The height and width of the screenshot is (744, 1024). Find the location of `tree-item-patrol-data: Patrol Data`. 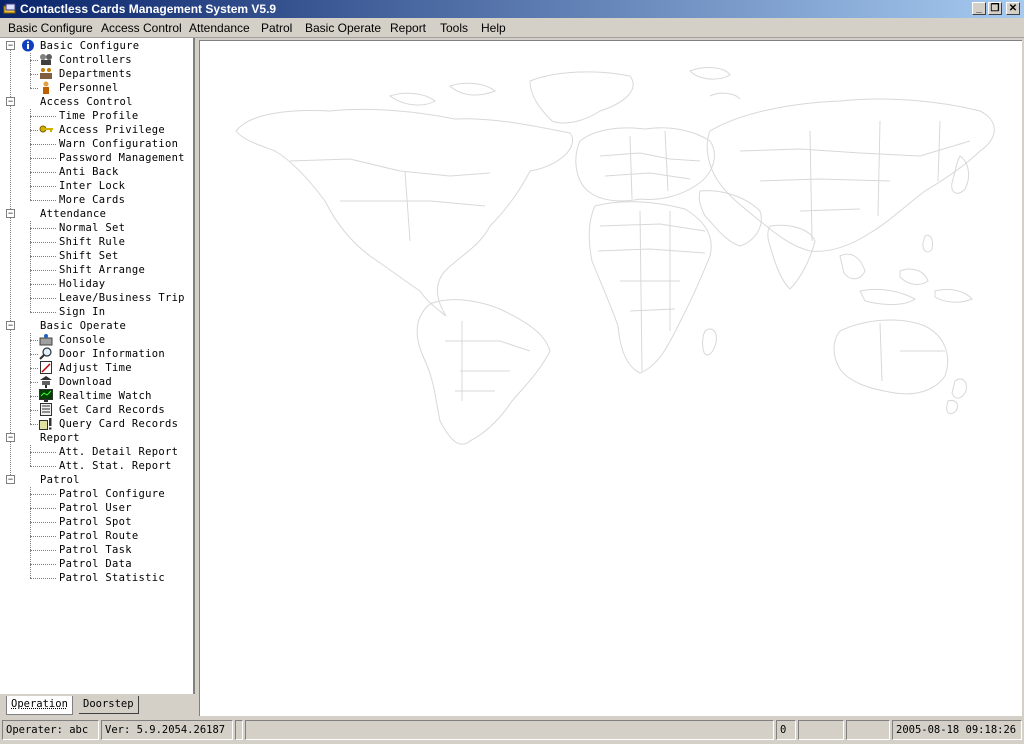

tree-item-patrol-data: Patrol Data is located at coordinates (95, 564).